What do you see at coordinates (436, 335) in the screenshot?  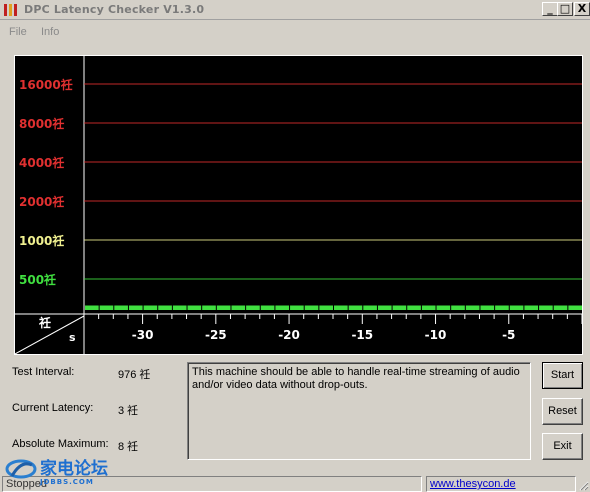 I see `x-tick-label: -10` at bounding box center [436, 335].